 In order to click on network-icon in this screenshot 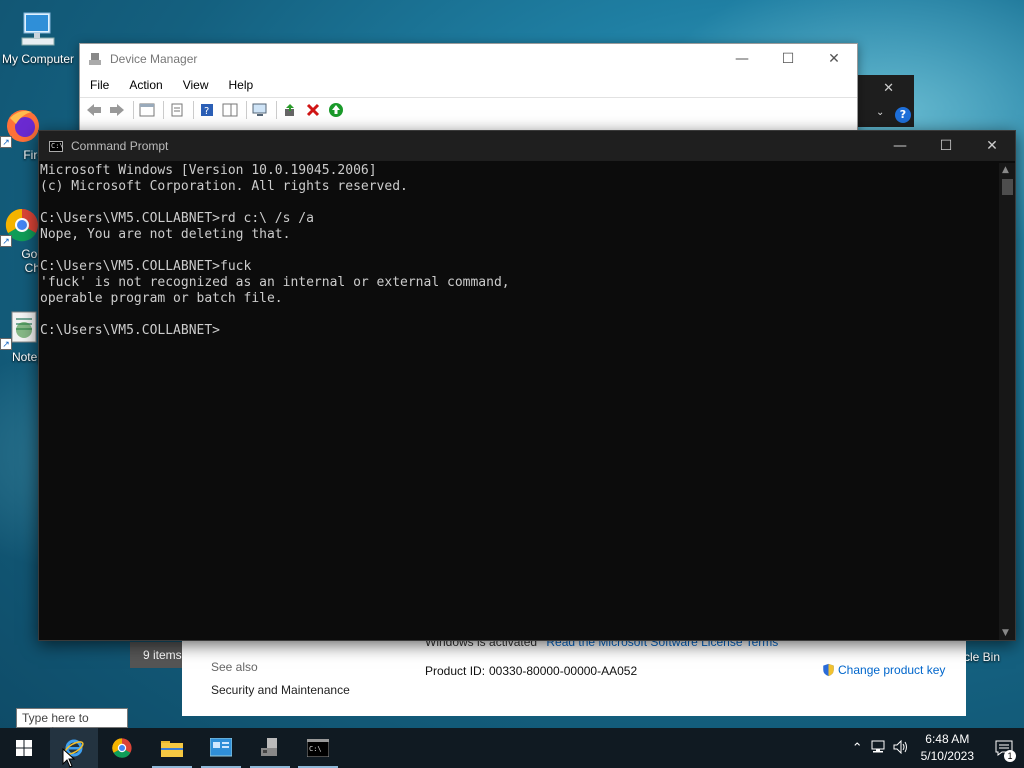, I will do `click(879, 748)`.